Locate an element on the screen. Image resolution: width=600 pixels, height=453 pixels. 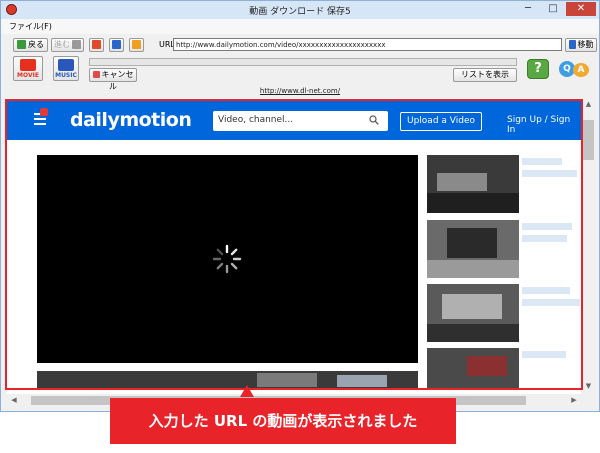
callout-label: 入力した URL の動画が表示されました is located at coordinates (283, 421).